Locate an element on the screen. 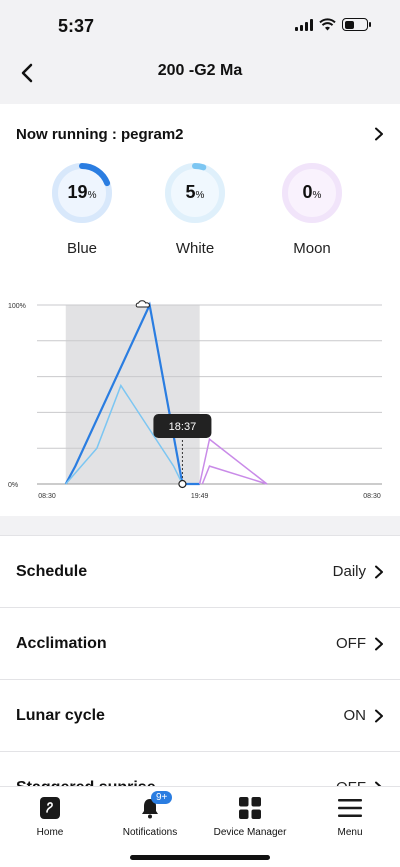 The height and width of the screenshot is (867, 400). channel-value: 5 is located at coordinates (190, 192).